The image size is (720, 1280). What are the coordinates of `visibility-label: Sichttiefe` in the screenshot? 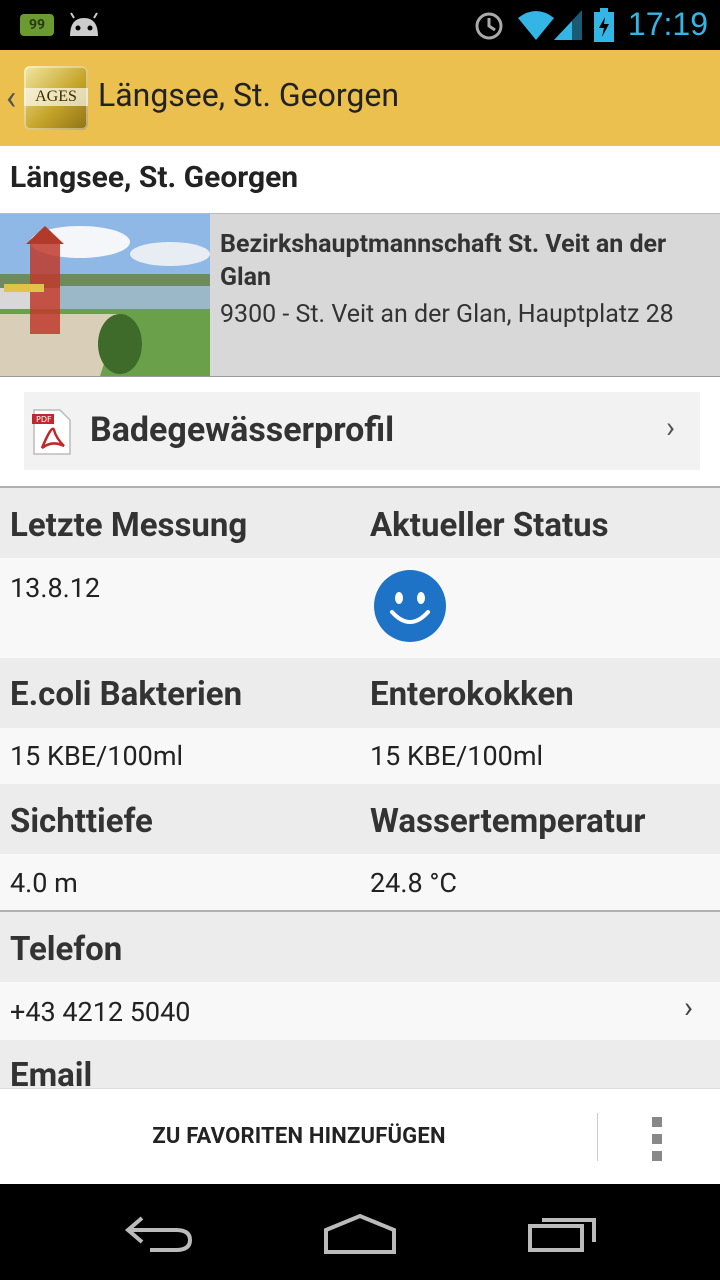 It's located at (81, 821).